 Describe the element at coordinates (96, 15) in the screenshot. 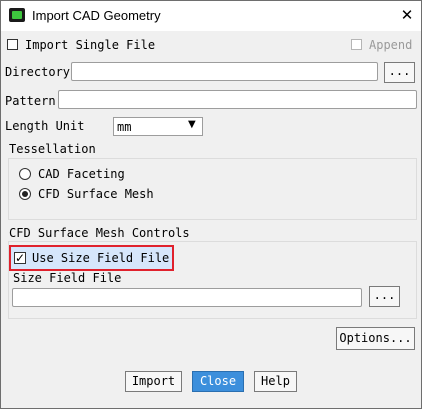

I see `window-title: Import CAD Geometry` at that location.